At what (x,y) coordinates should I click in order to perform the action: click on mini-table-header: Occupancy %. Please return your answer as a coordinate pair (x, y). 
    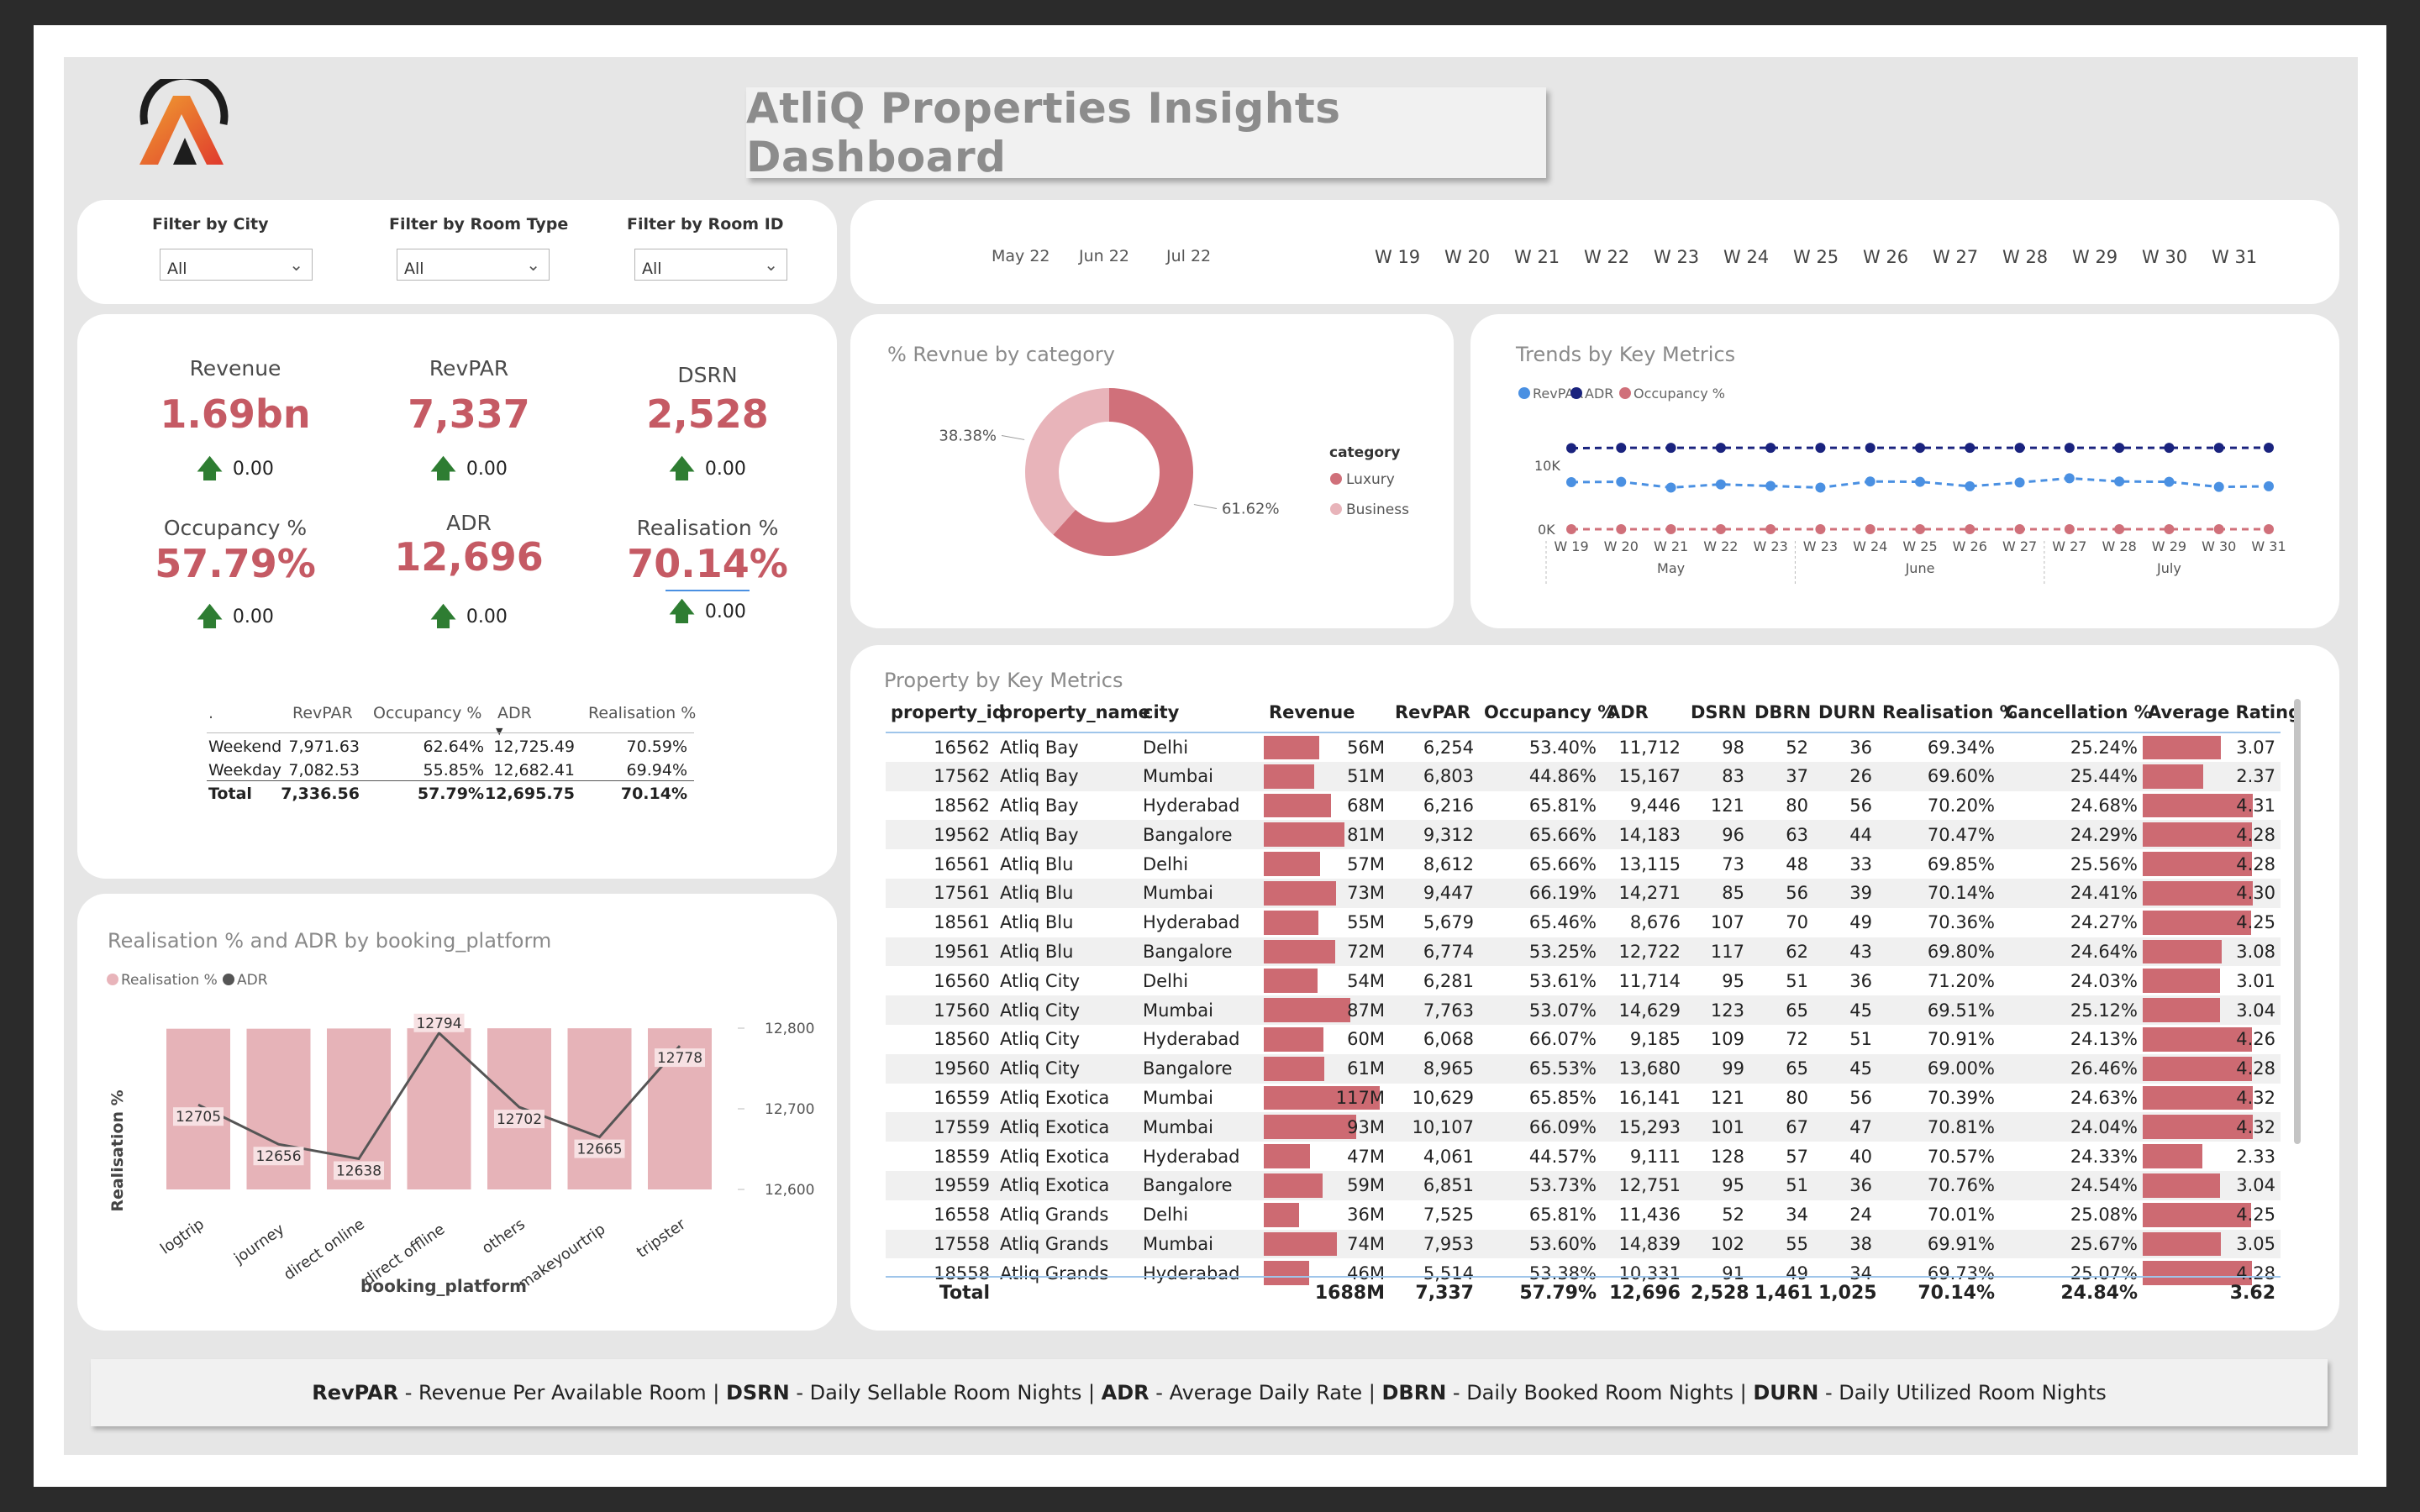
    Looking at the image, I should click on (428, 713).